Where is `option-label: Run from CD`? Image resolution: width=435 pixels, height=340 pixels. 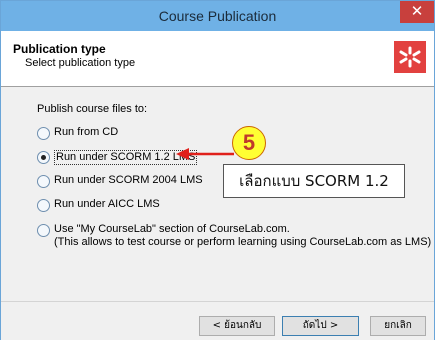
option-label: Run from CD is located at coordinates (86, 132).